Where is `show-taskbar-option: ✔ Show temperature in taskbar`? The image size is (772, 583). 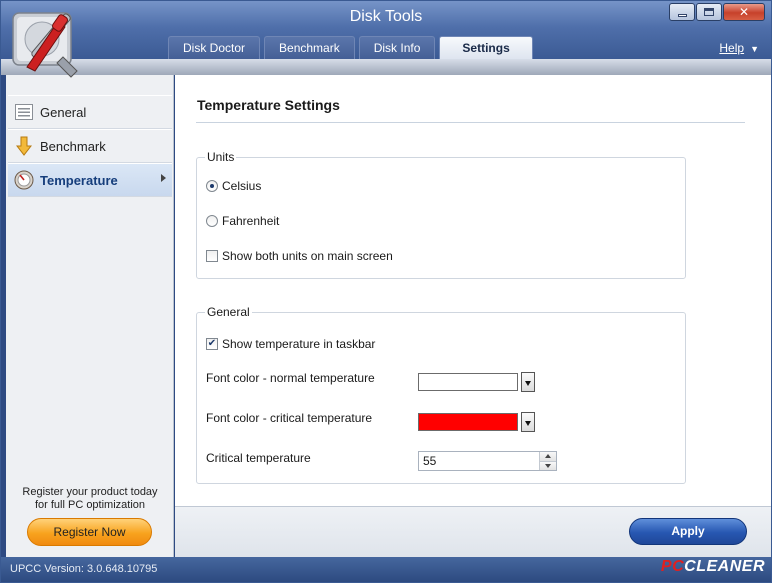
show-taskbar-option: ✔ Show temperature in taskbar is located at coordinates (290, 344).